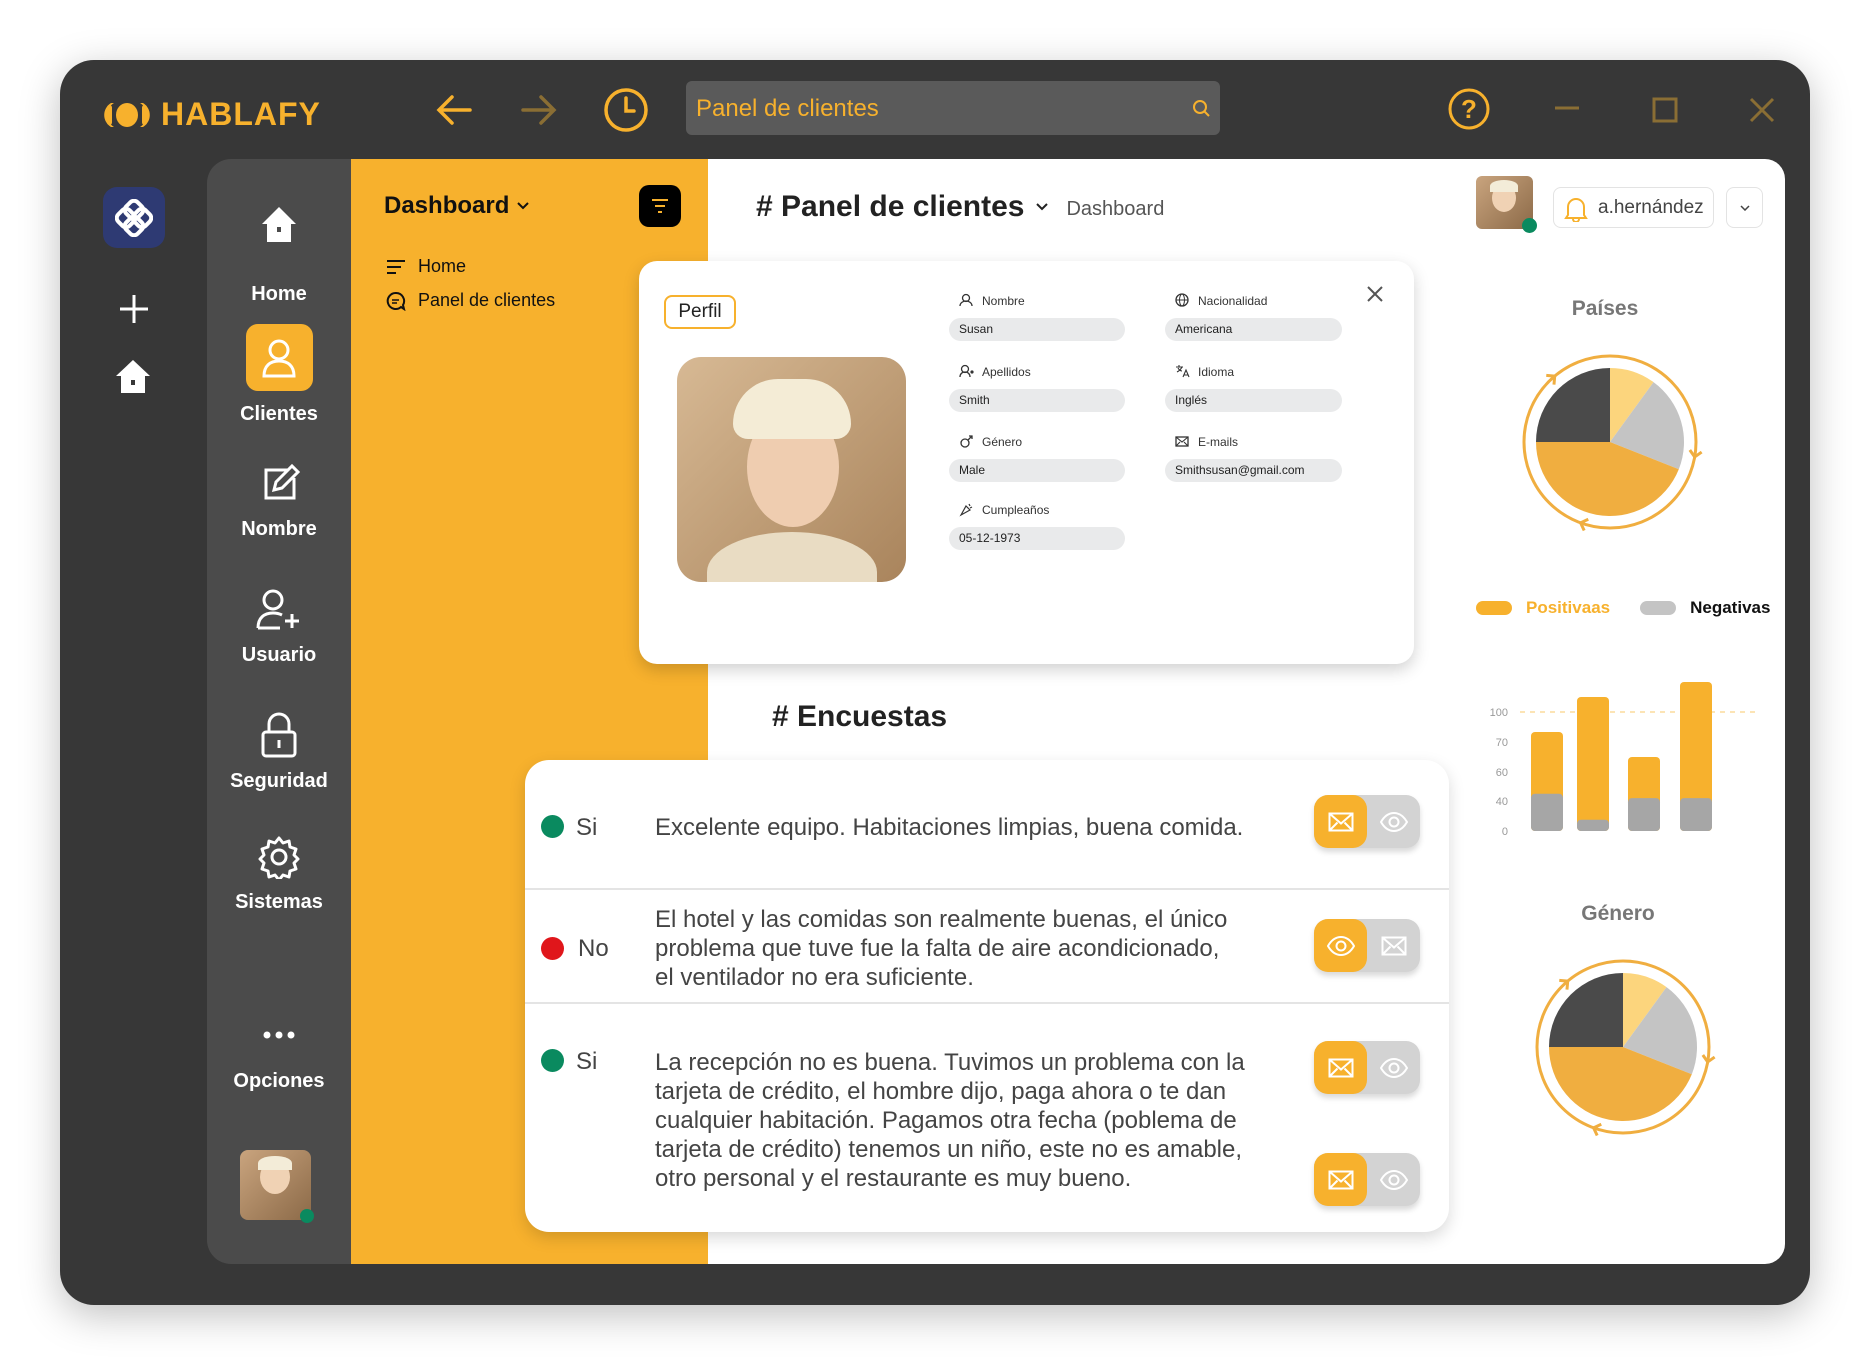 The height and width of the screenshot is (1364, 1870). Describe the element at coordinates (1375, 294) in the screenshot. I see `close-icon` at that location.